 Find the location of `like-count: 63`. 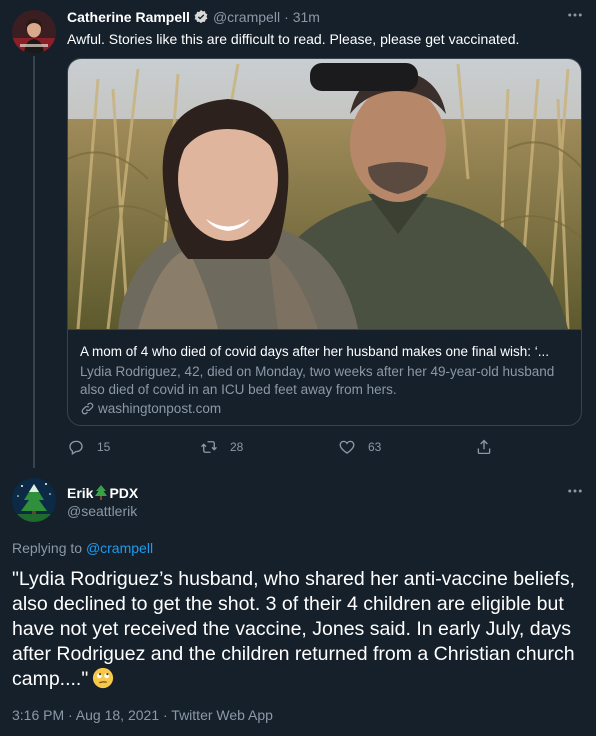

like-count: 63 is located at coordinates (375, 447).